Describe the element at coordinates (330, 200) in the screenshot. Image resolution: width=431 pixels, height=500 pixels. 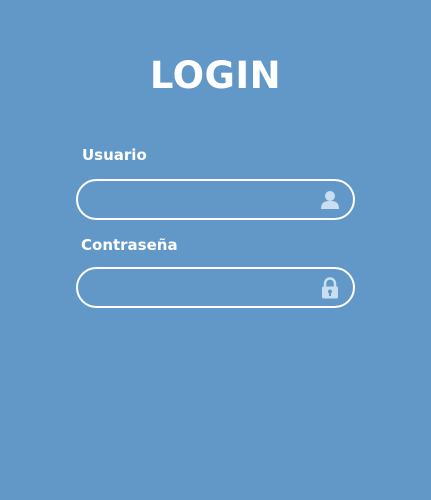
I see `user-icon` at that location.